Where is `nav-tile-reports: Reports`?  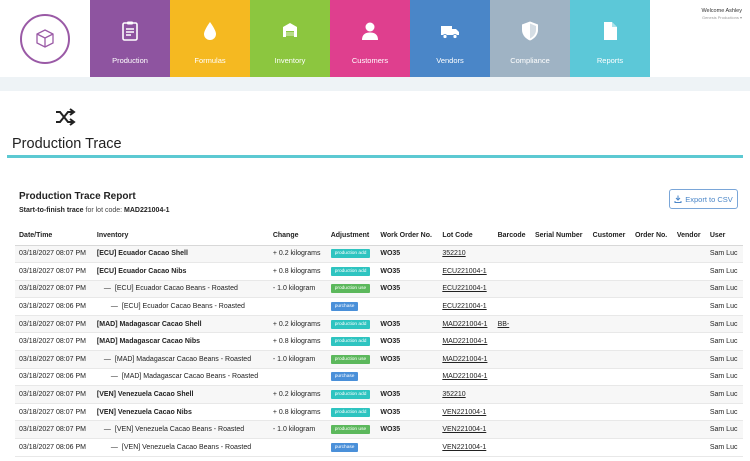
nav-tile-reports: Reports is located at coordinates (610, 38).